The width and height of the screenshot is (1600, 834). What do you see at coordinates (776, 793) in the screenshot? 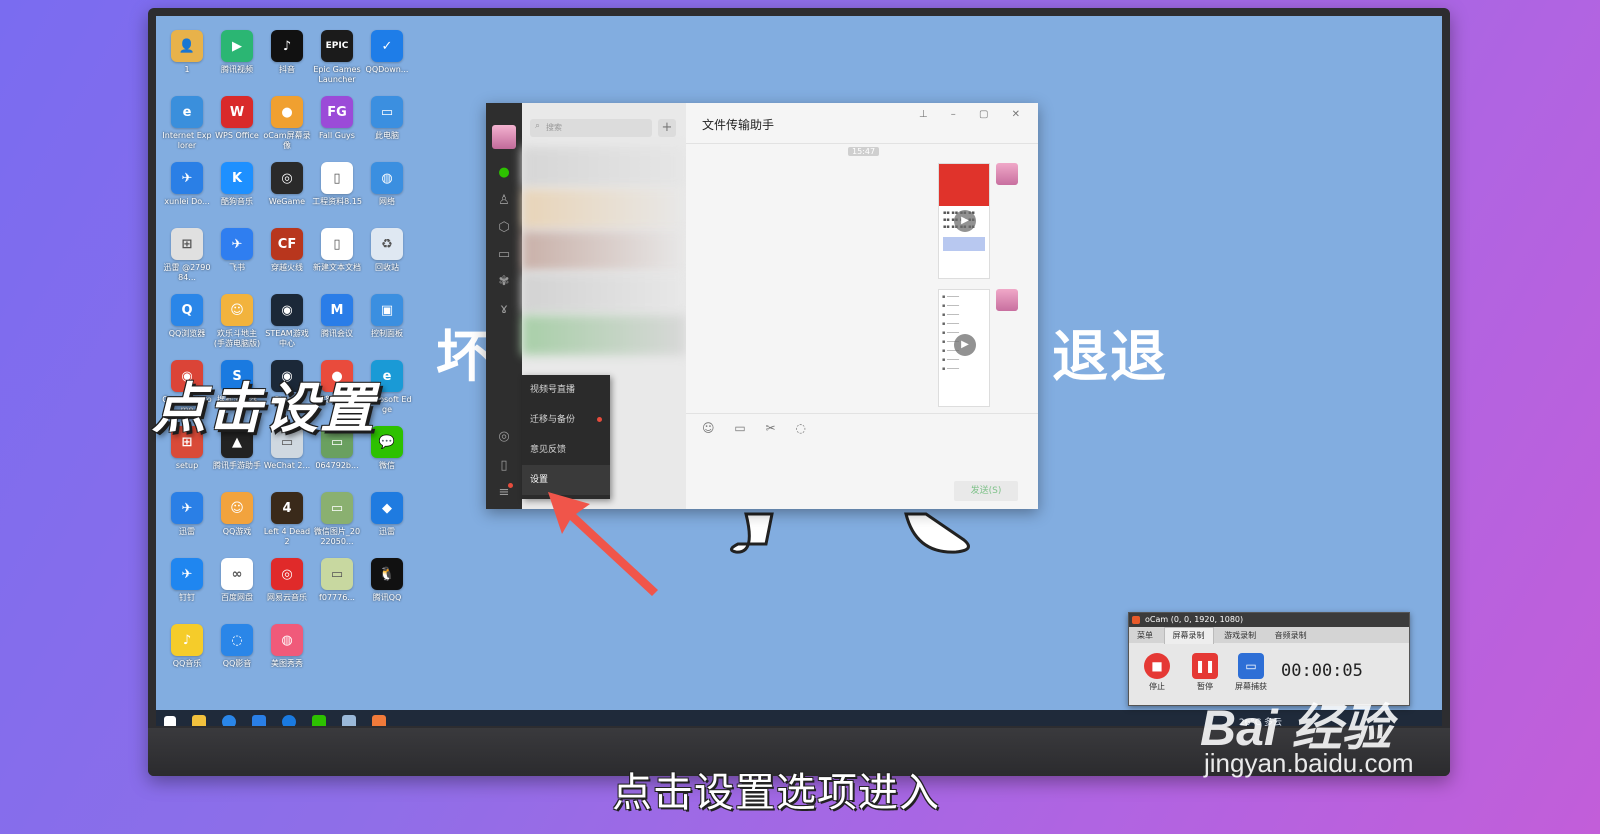
I see `video-subtitle: 点击设置选项进入` at bounding box center [776, 793].